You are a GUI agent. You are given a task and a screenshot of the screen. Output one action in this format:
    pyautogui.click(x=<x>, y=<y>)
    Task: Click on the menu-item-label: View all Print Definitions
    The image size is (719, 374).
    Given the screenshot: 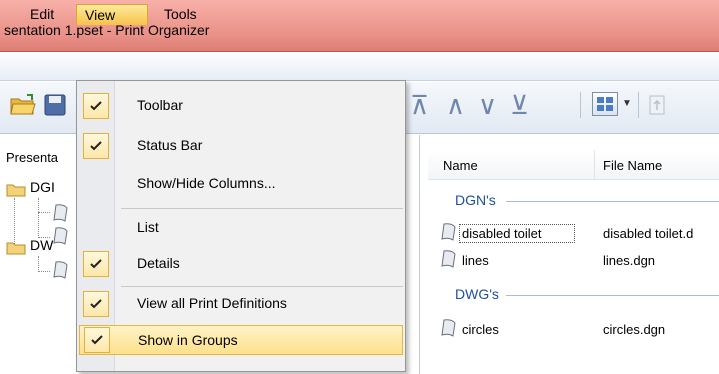 What is the action you would take?
    pyautogui.click(x=212, y=303)
    